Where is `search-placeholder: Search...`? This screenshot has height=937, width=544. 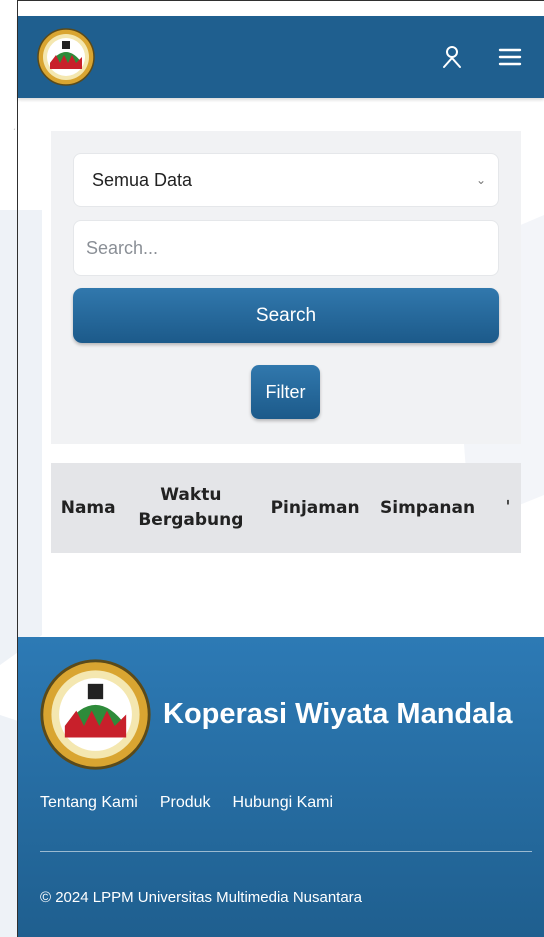 search-placeholder: Search... is located at coordinates (122, 247).